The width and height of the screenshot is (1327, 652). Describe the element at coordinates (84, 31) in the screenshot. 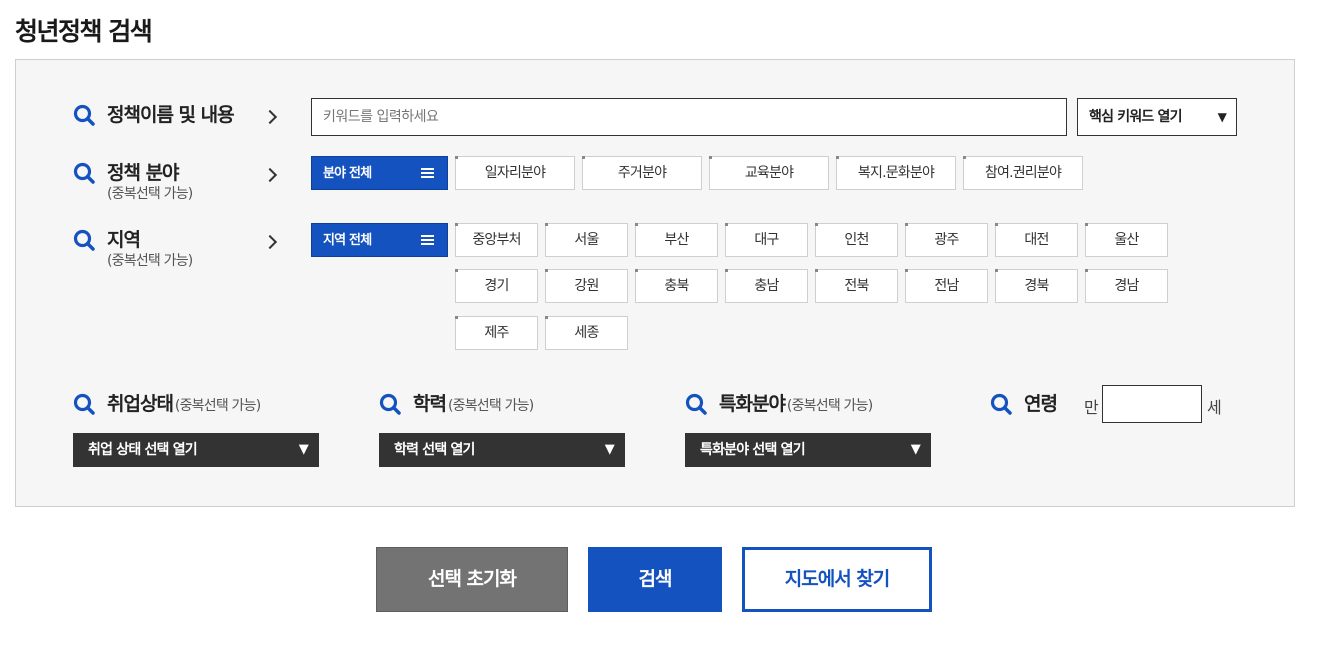

I see `page-title: 청년정책 검색` at that location.